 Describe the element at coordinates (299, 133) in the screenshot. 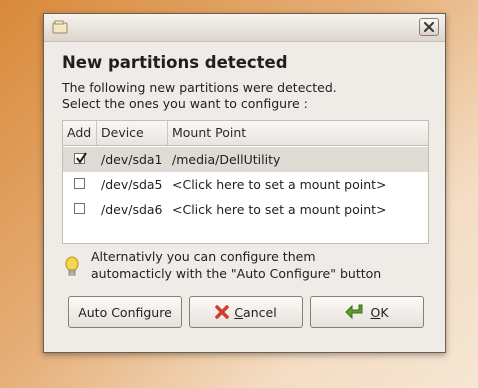

I see `column-header-mount-point: Mount Point` at that location.